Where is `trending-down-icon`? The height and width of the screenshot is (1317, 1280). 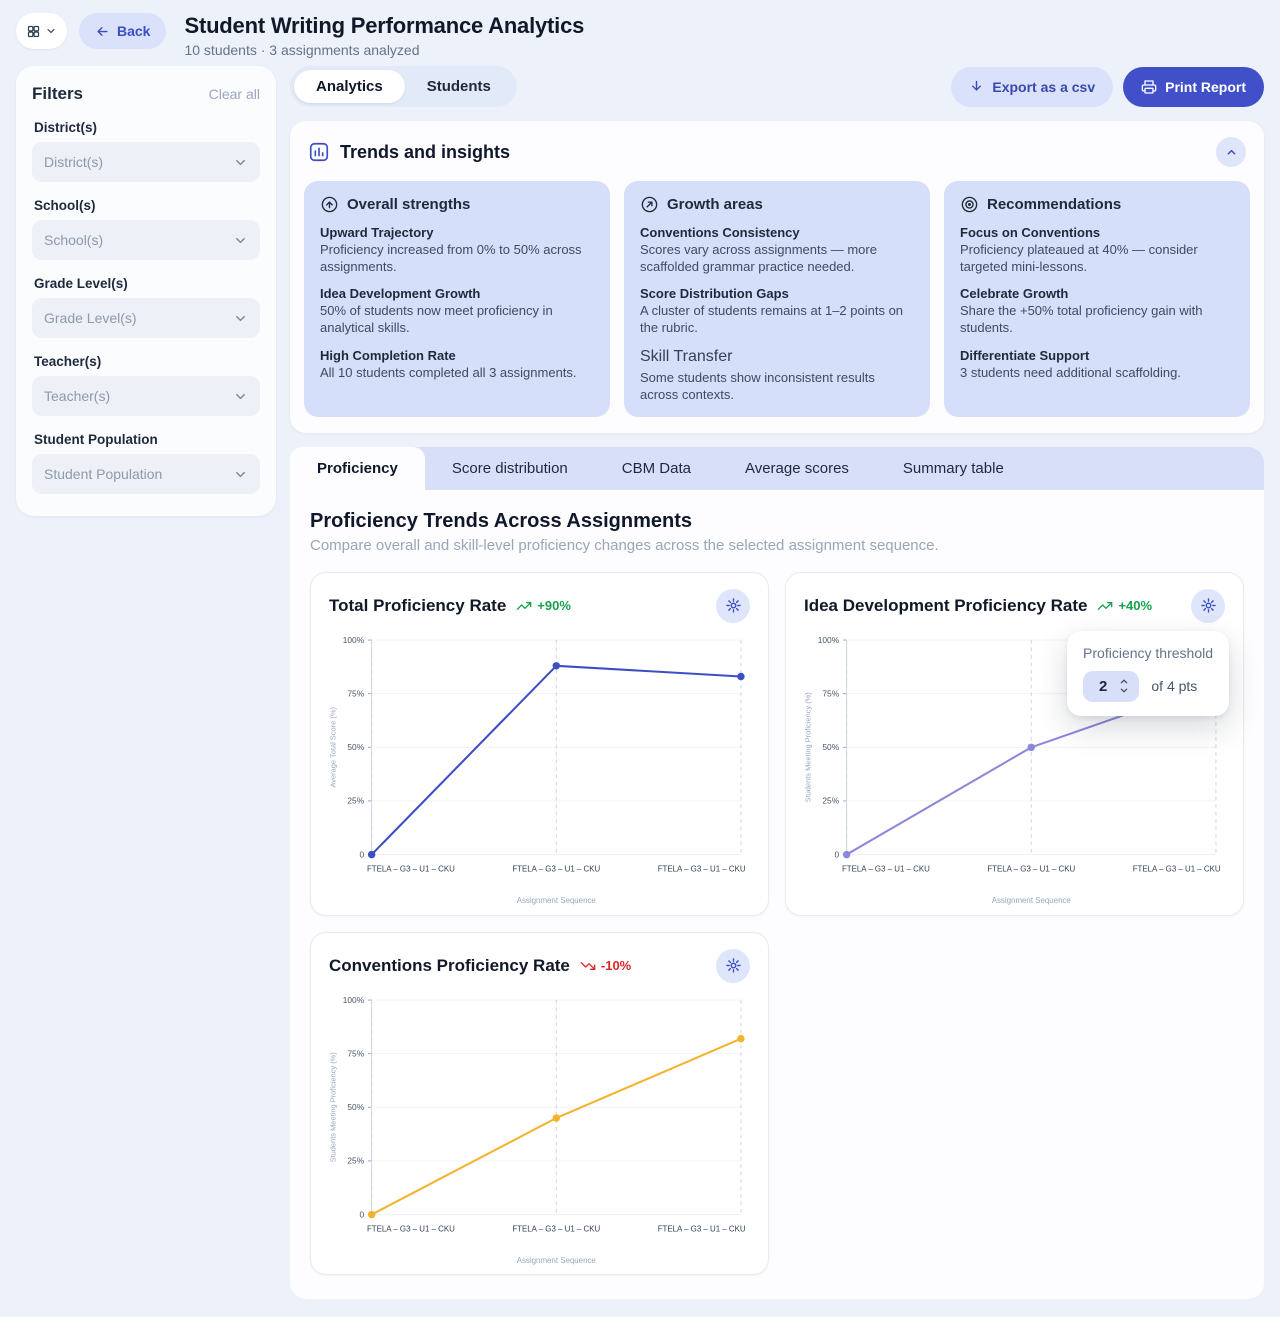 trending-down-icon is located at coordinates (588, 966).